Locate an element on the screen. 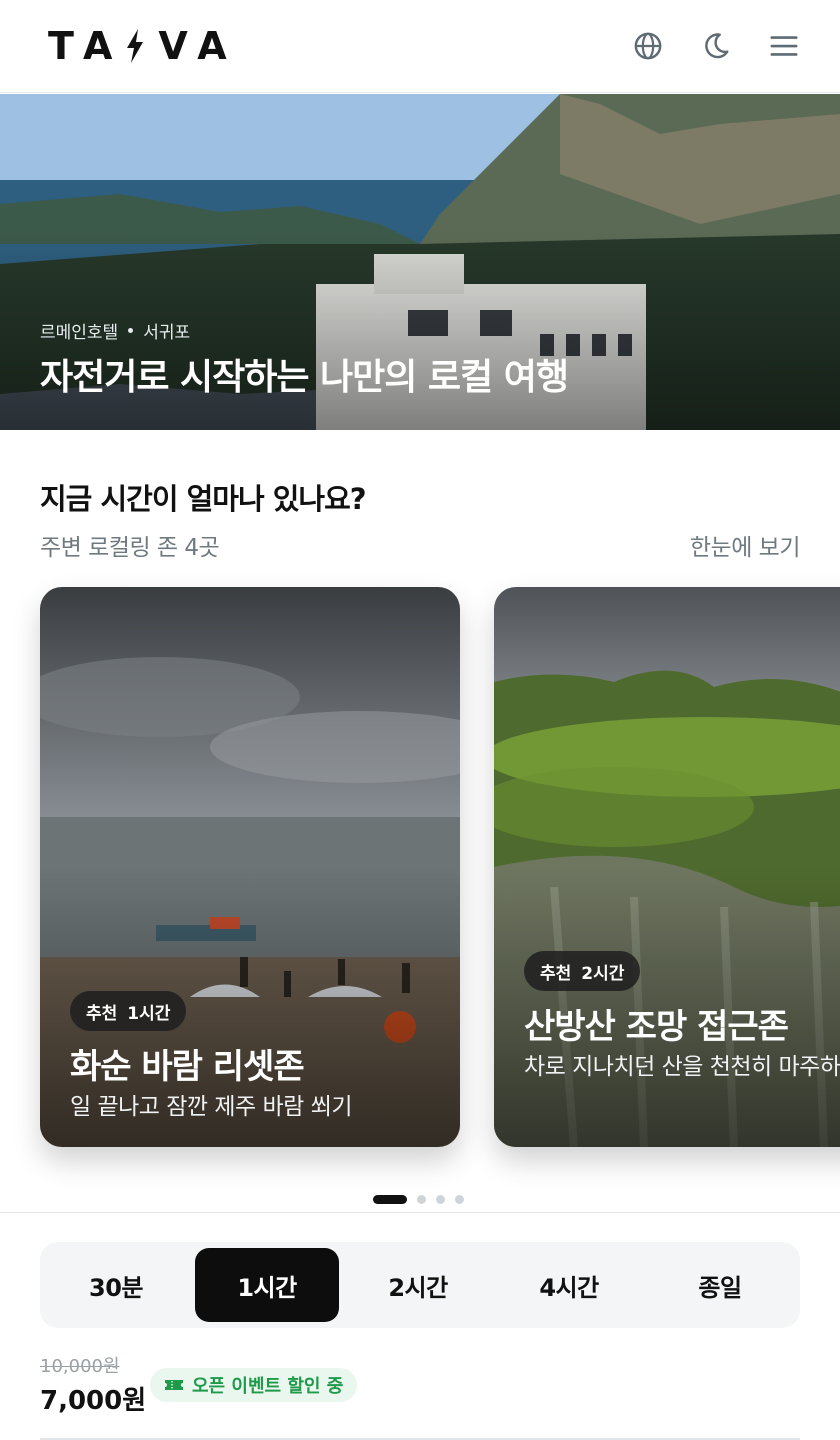 Image resolution: width=840 pixels, height=1440 pixels. ticket-icon is located at coordinates (174, 1385).